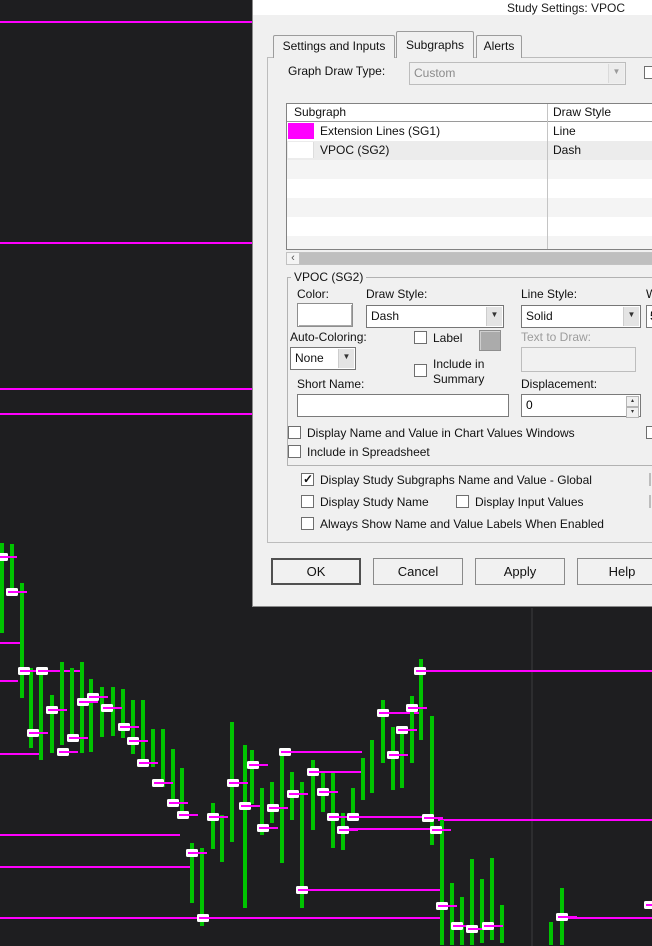 The width and height of the screenshot is (652, 946). What do you see at coordinates (418, 571) in the screenshot?
I see `cancel-button: Cancel` at bounding box center [418, 571].